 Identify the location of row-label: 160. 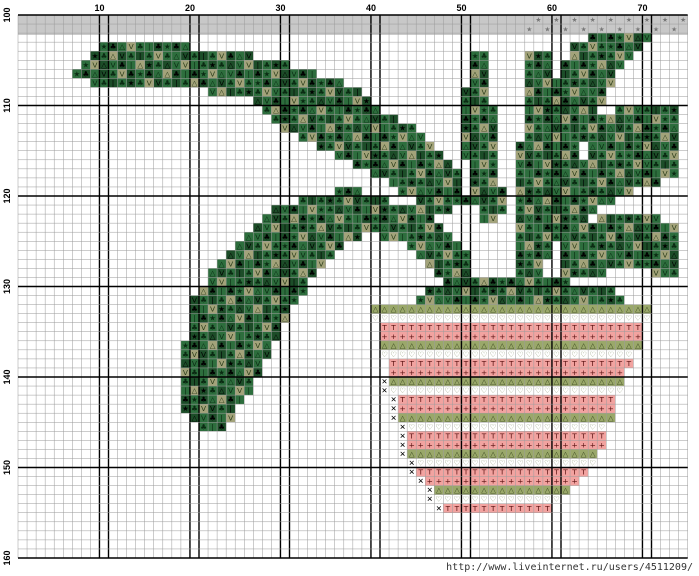
(7, 557).